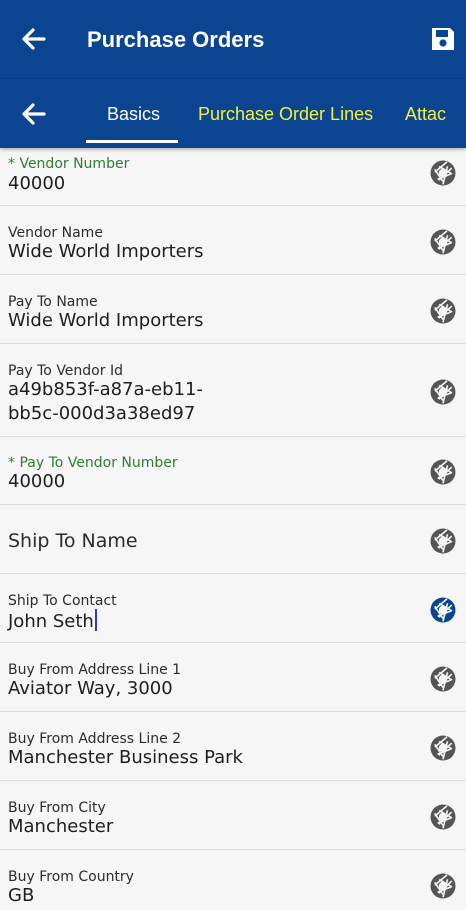  Describe the element at coordinates (176, 39) in the screenshot. I see `page-title: Purchase Orders` at that location.